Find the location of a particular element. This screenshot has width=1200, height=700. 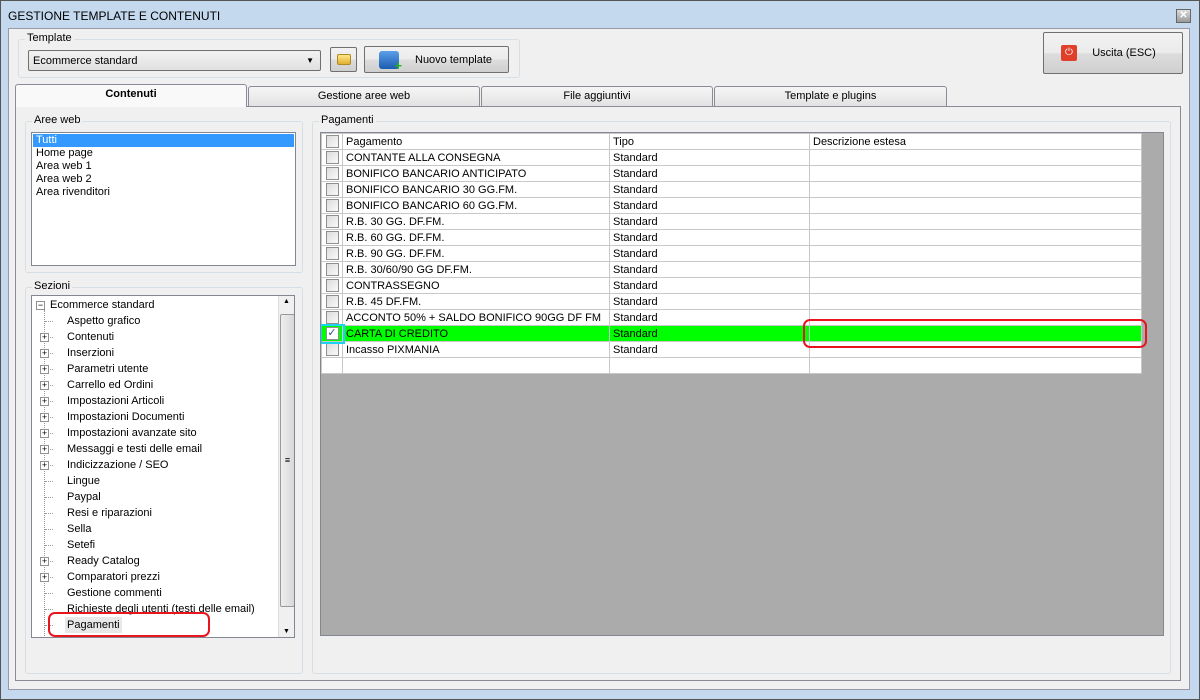

table-row: CONTANTE ALLA CONSEGNA Standard is located at coordinates (731, 157).